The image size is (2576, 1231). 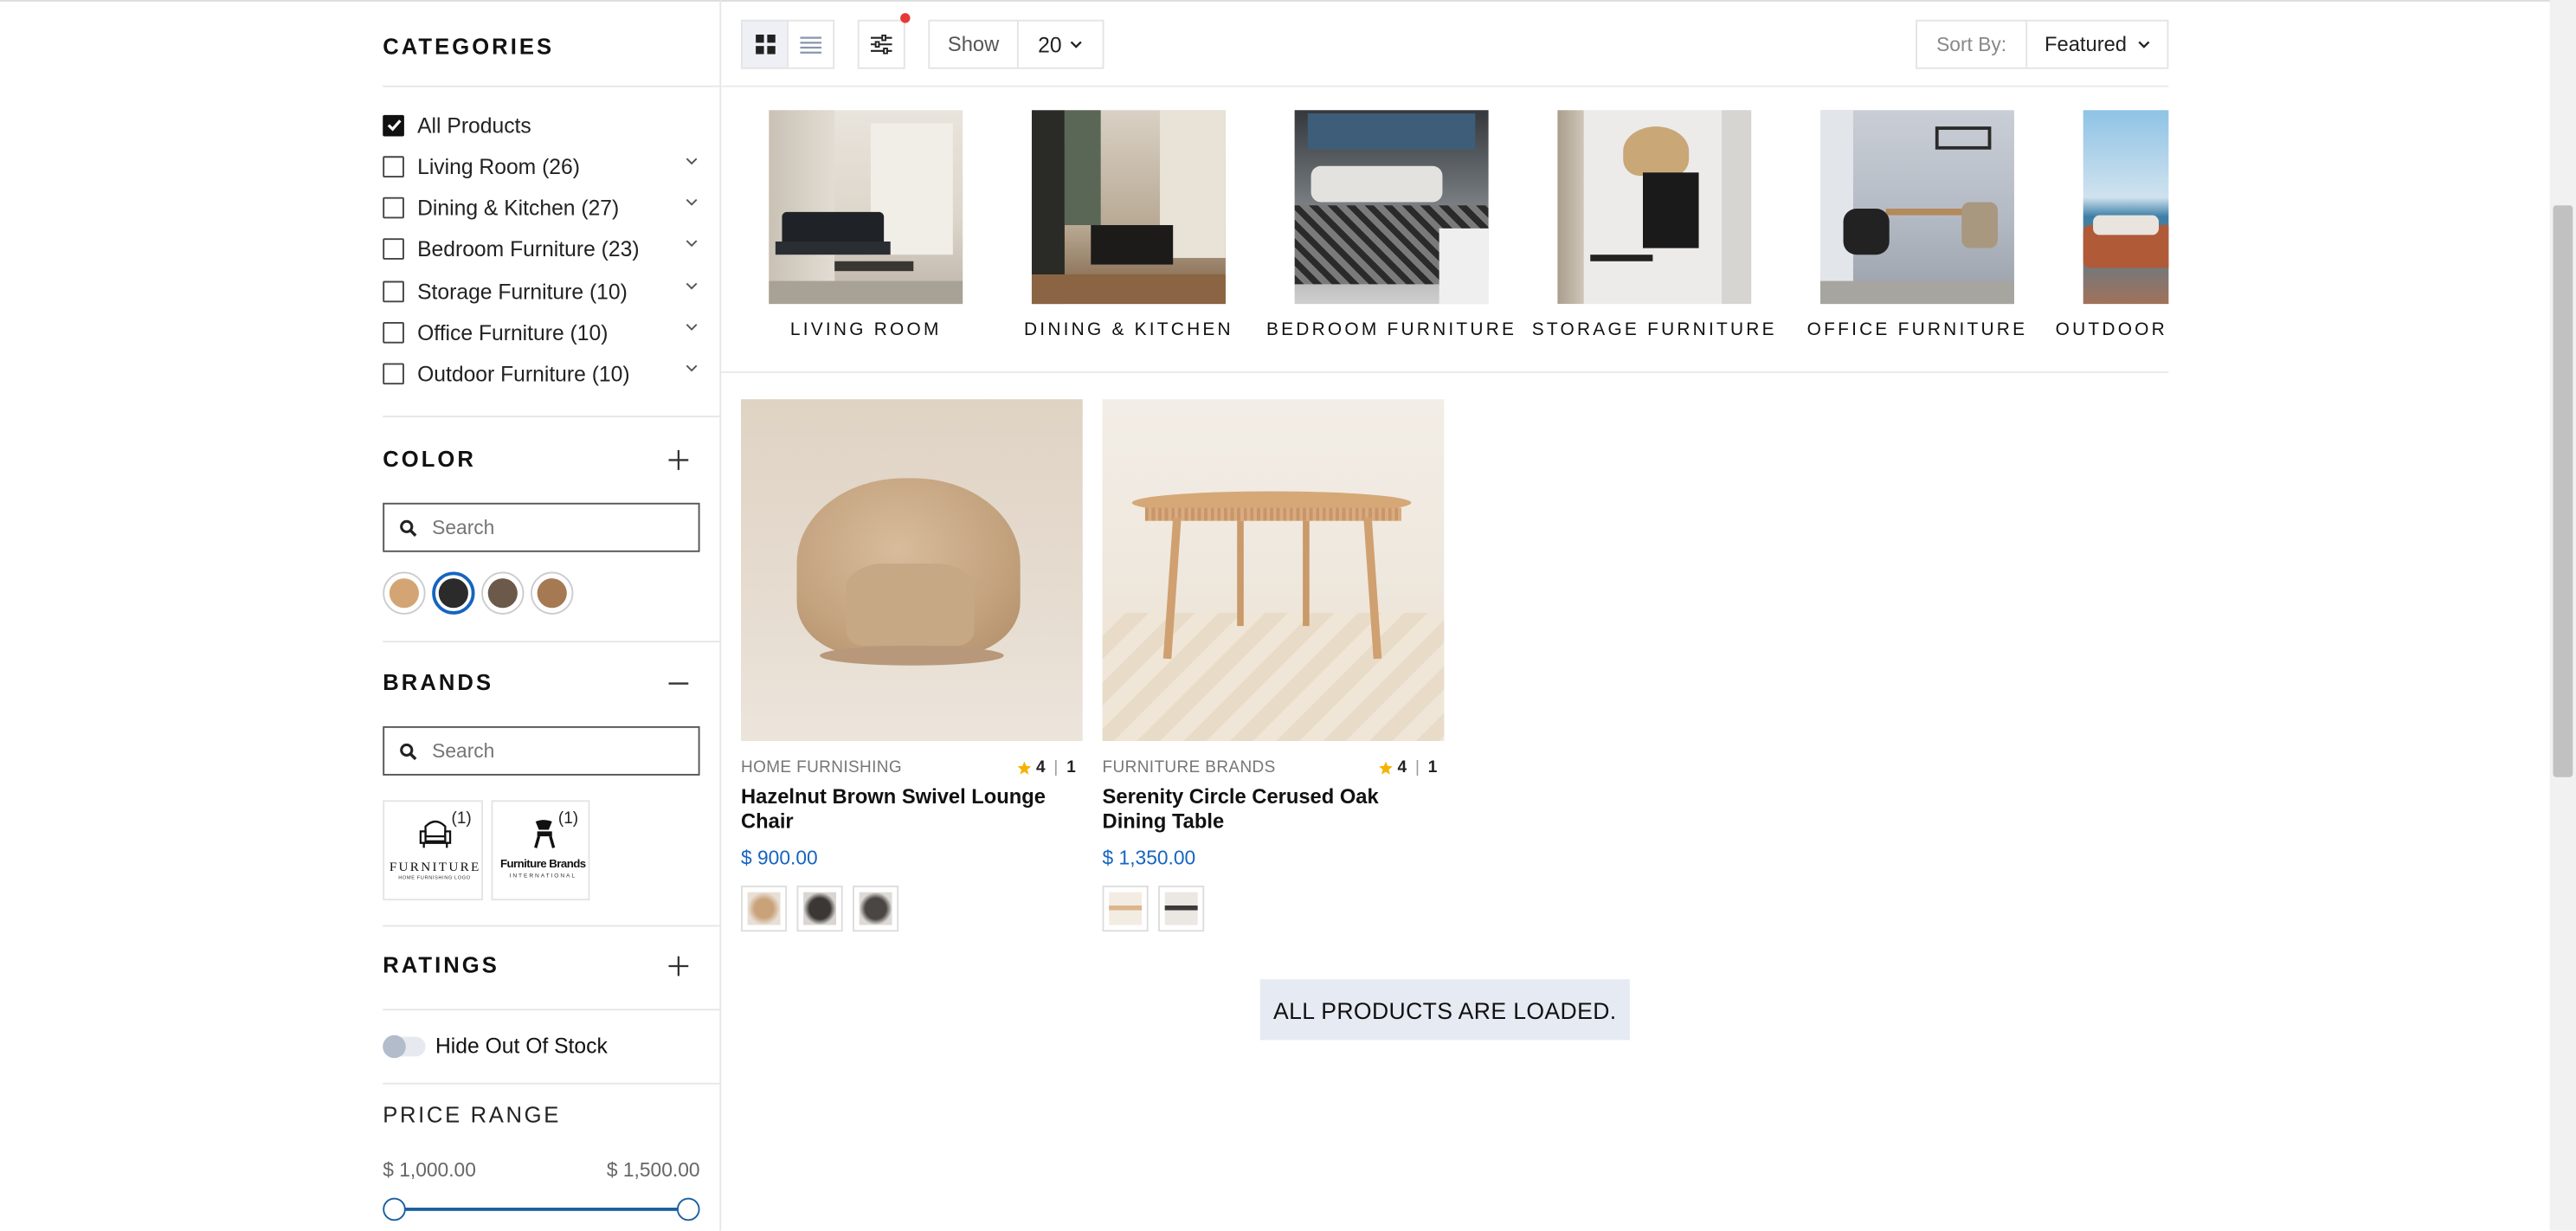 I want to click on minus-icon, so click(x=679, y=683).